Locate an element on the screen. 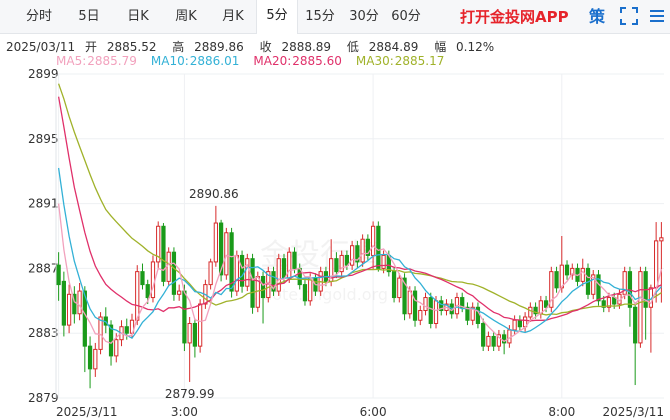 This screenshot has height=420, width=670. y-tick-label: 2899 is located at coordinates (43, 74).